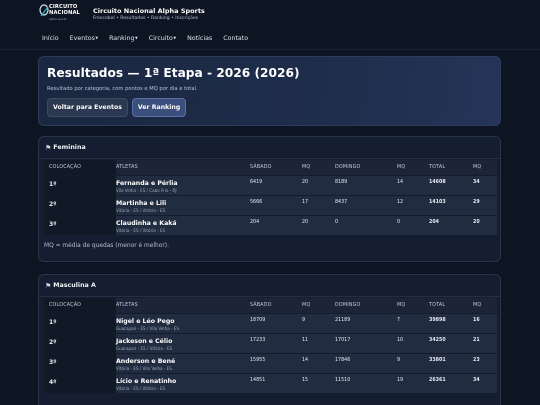  Describe the element at coordinates (485, 224) in the screenshot. I see `total-mq: 20` at that location.